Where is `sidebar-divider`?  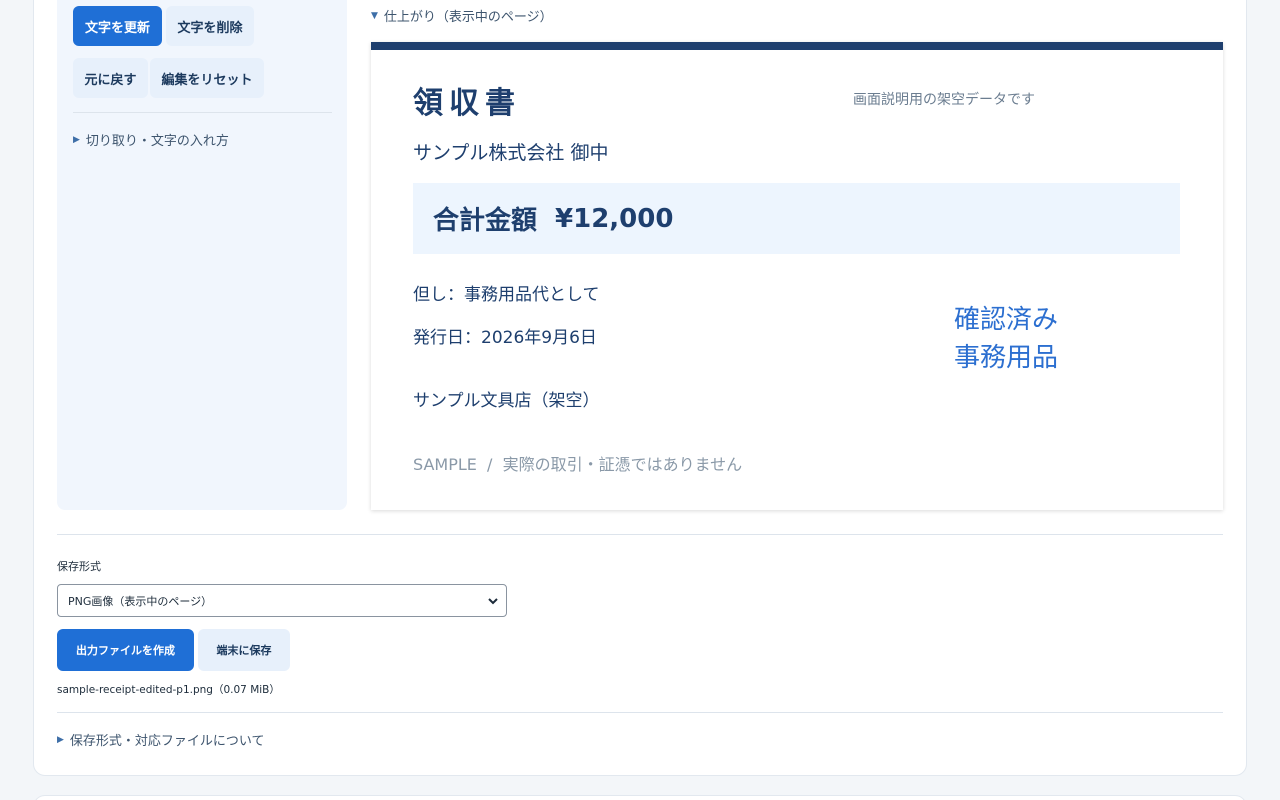
sidebar-divider is located at coordinates (202, 112).